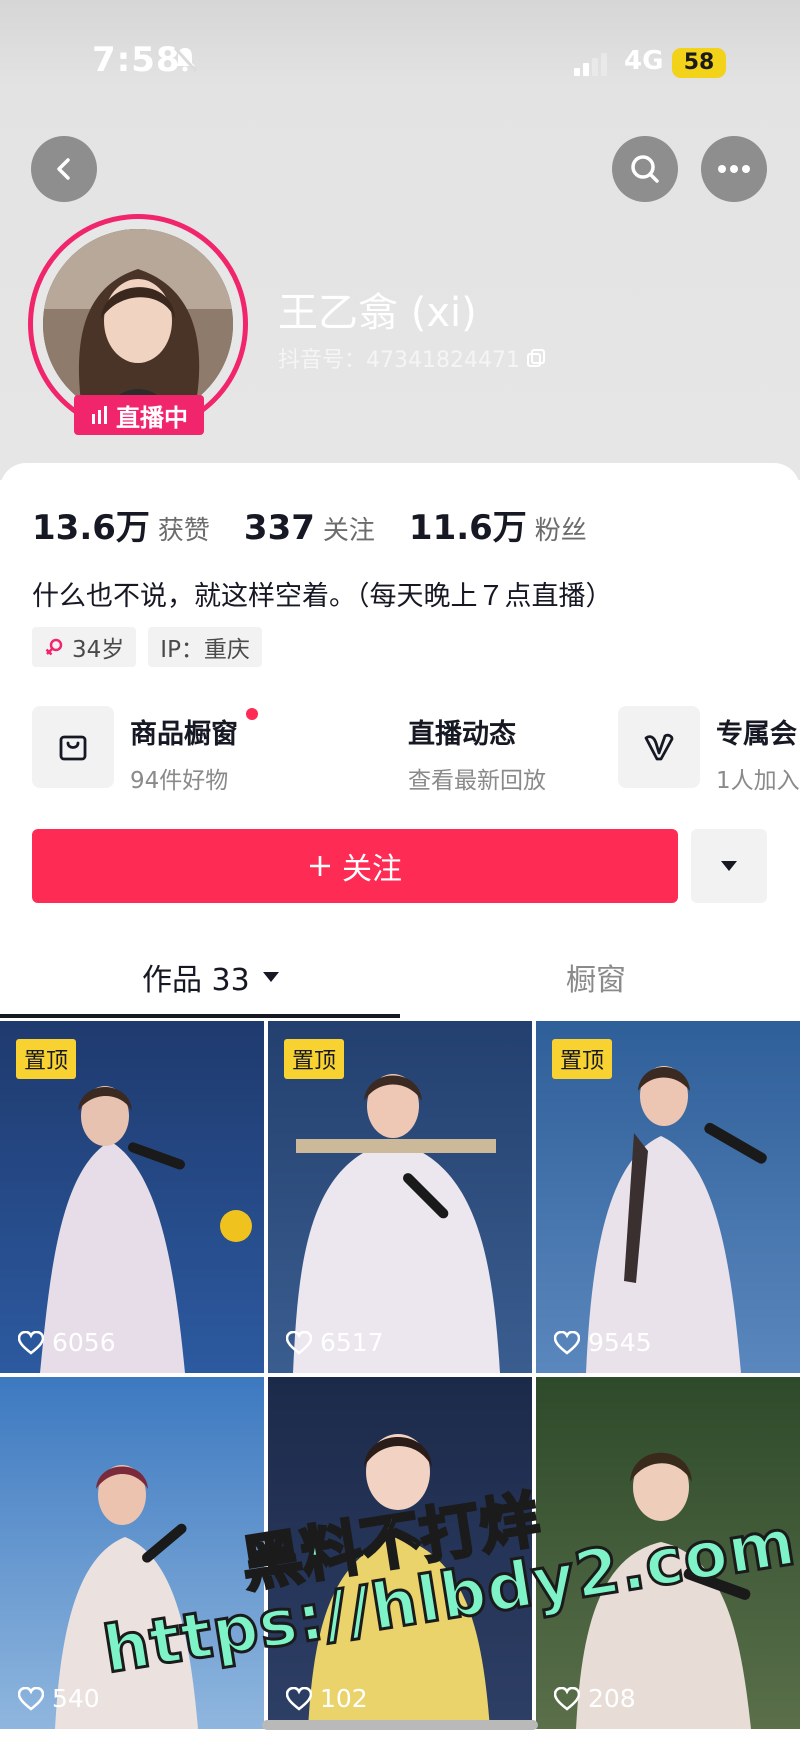 The width and height of the screenshot is (800, 1741). I want to click on ip-tag: IP：重庆, so click(205, 647).